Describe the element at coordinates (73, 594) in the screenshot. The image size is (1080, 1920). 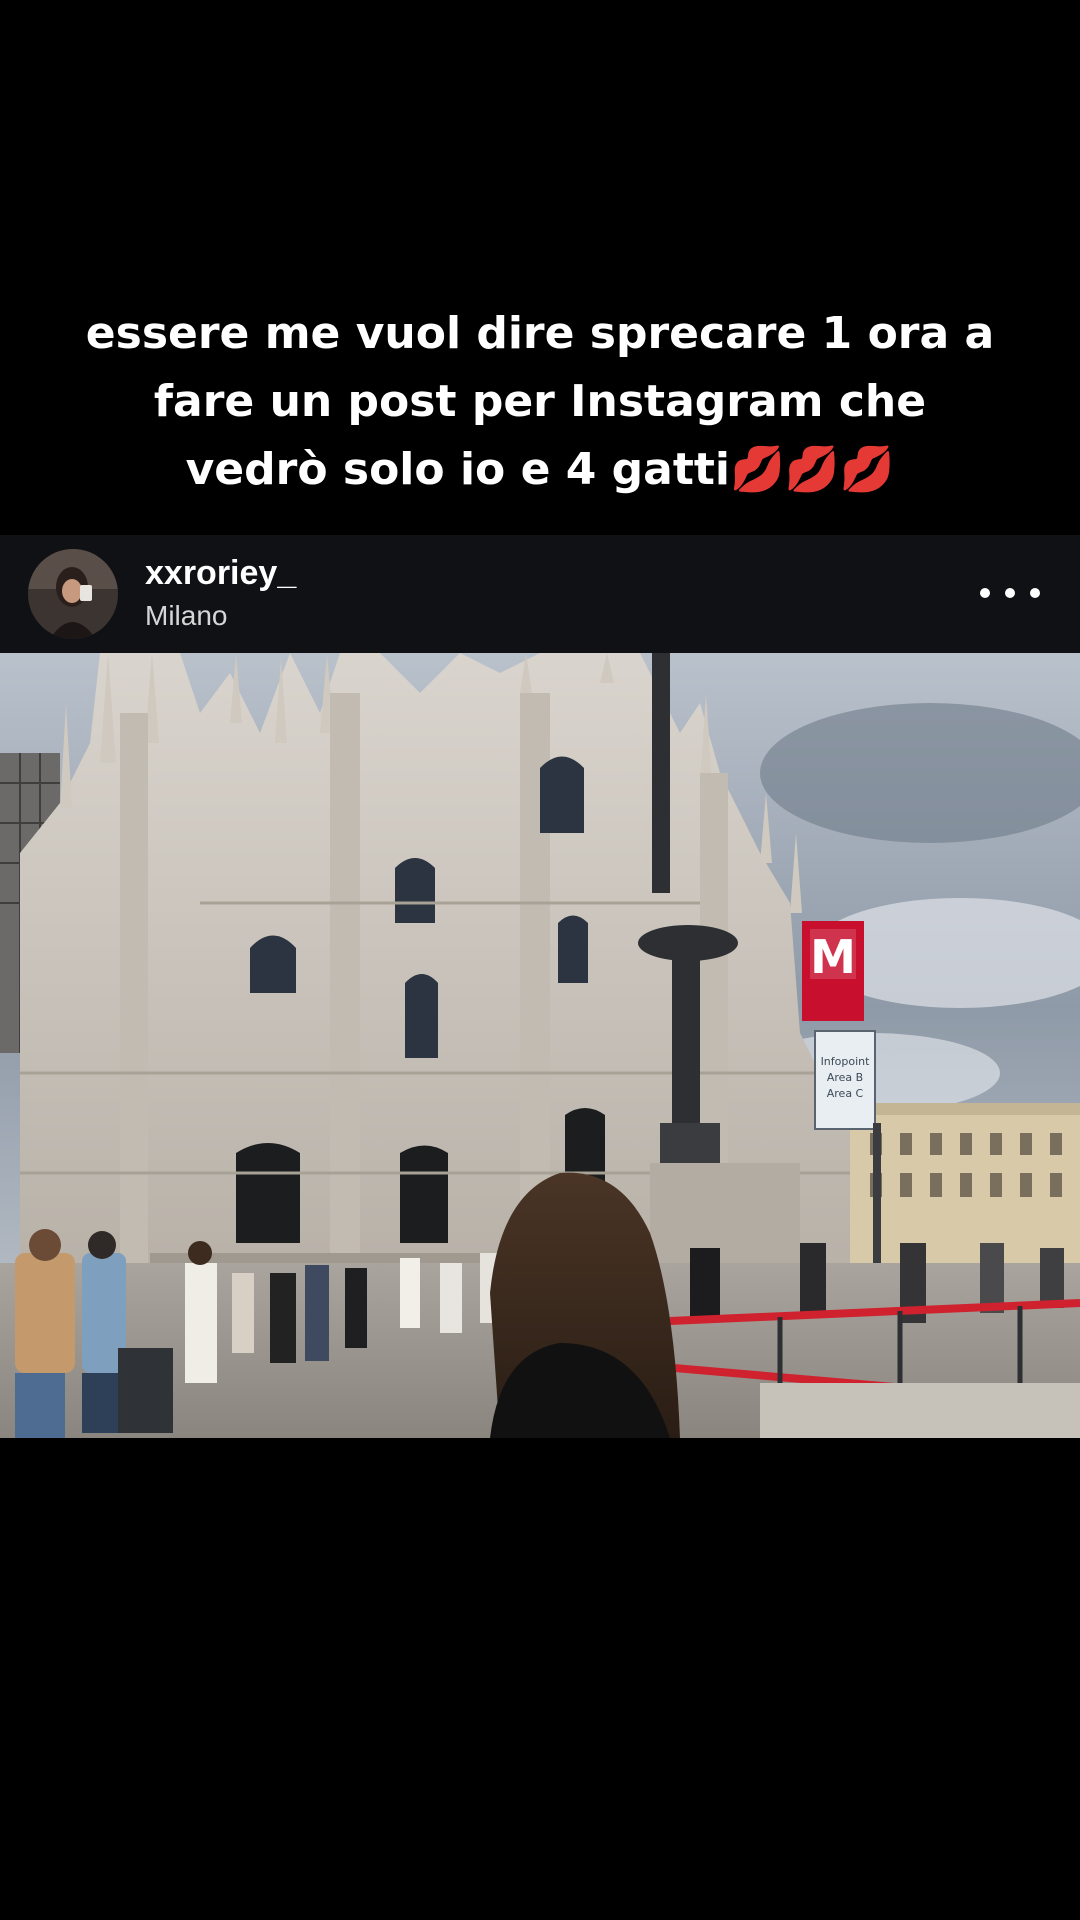
I see `profile-avatar` at that location.